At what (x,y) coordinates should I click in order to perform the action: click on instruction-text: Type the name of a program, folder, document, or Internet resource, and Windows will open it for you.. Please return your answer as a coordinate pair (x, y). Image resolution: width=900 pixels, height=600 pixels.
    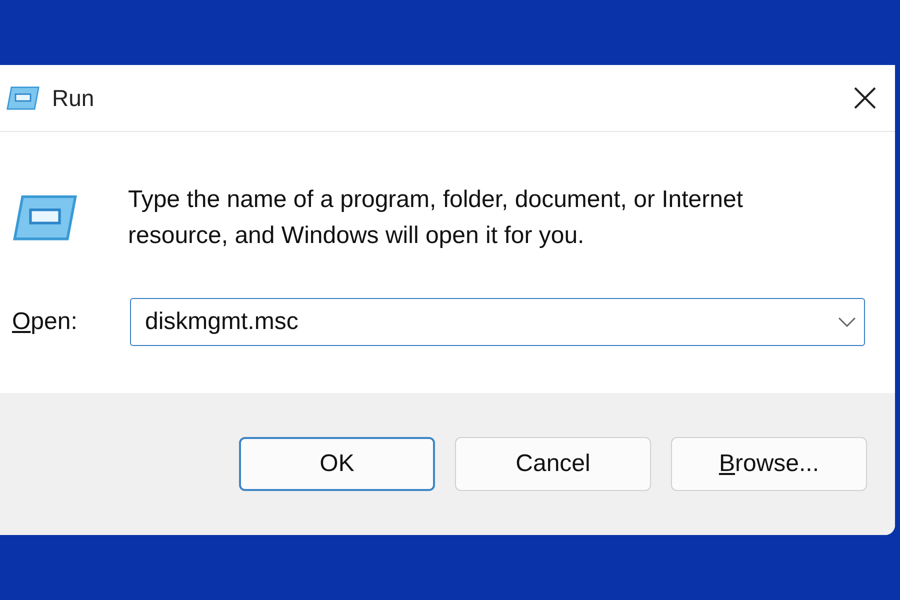
    Looking at the image, I should click on (436, 218).